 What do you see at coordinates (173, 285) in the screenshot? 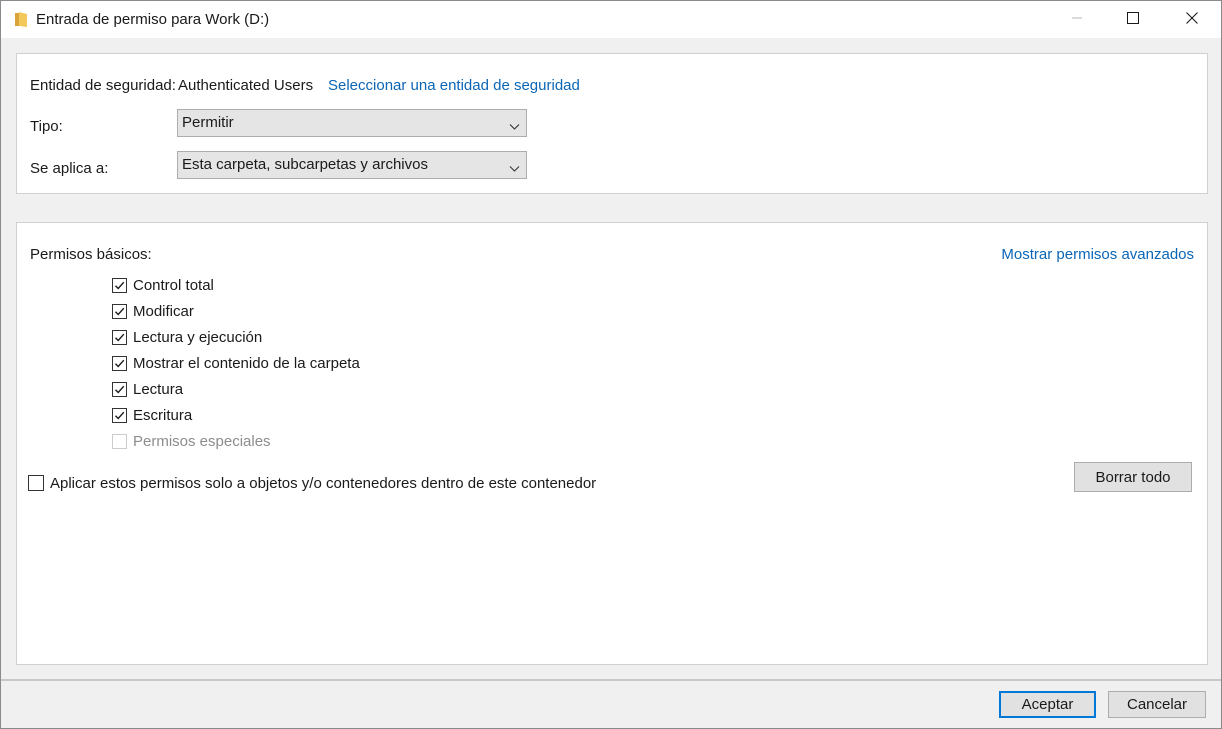
I see `permission-label: Control total` at bounding box center [173, 285].